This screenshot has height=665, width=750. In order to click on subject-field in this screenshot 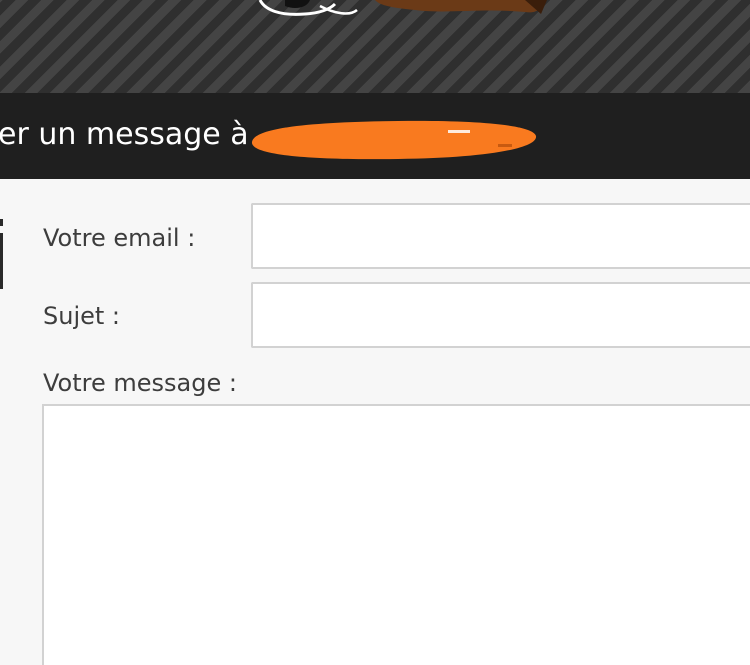, I will do `click(500, 315)`.